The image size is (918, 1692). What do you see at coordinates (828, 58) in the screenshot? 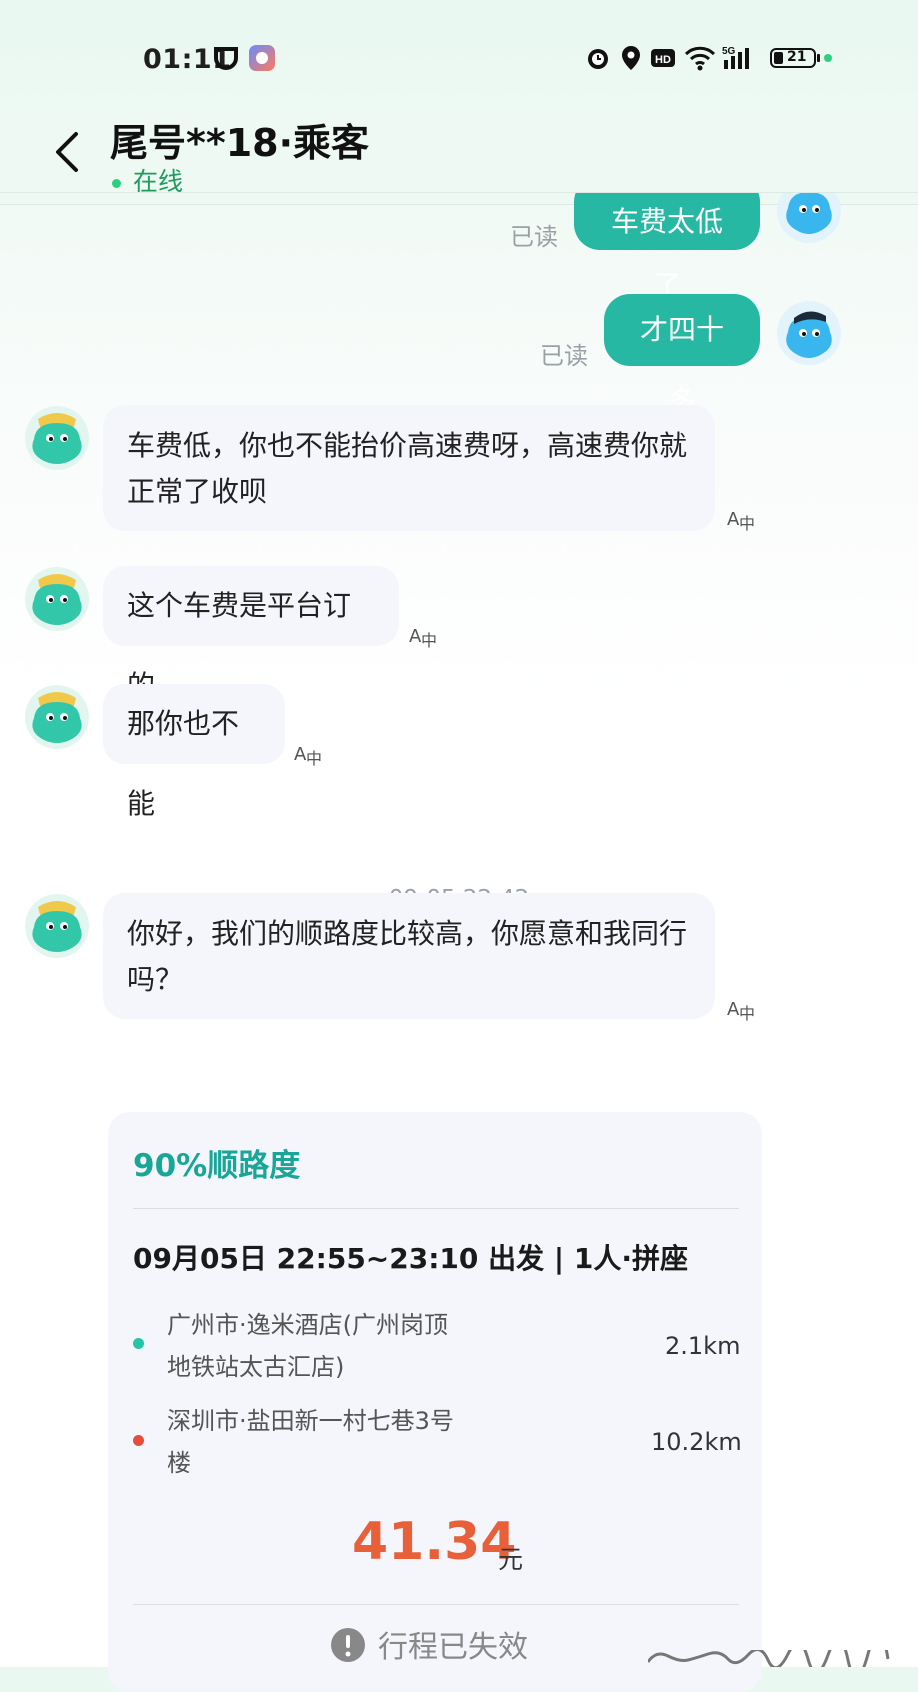
I see `charging-dot` at bounding box center [828, 58].